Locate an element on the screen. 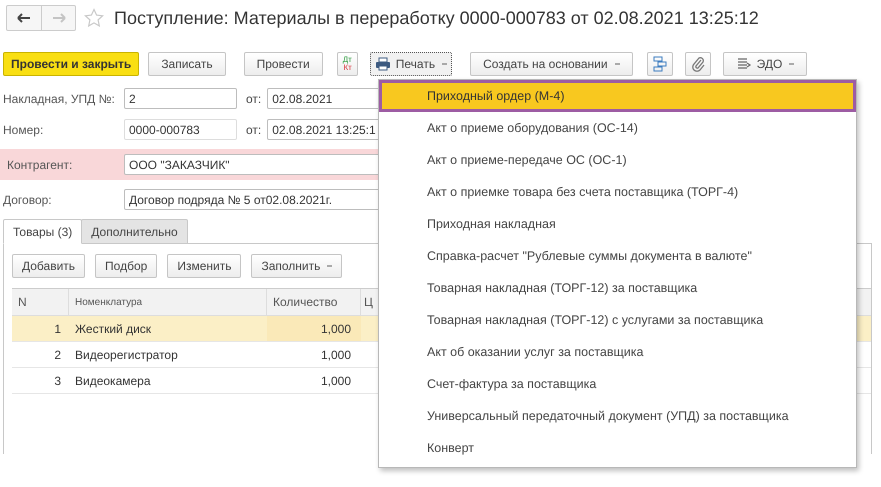  table-cell-text: 3 is located at coordinates (57, 381).